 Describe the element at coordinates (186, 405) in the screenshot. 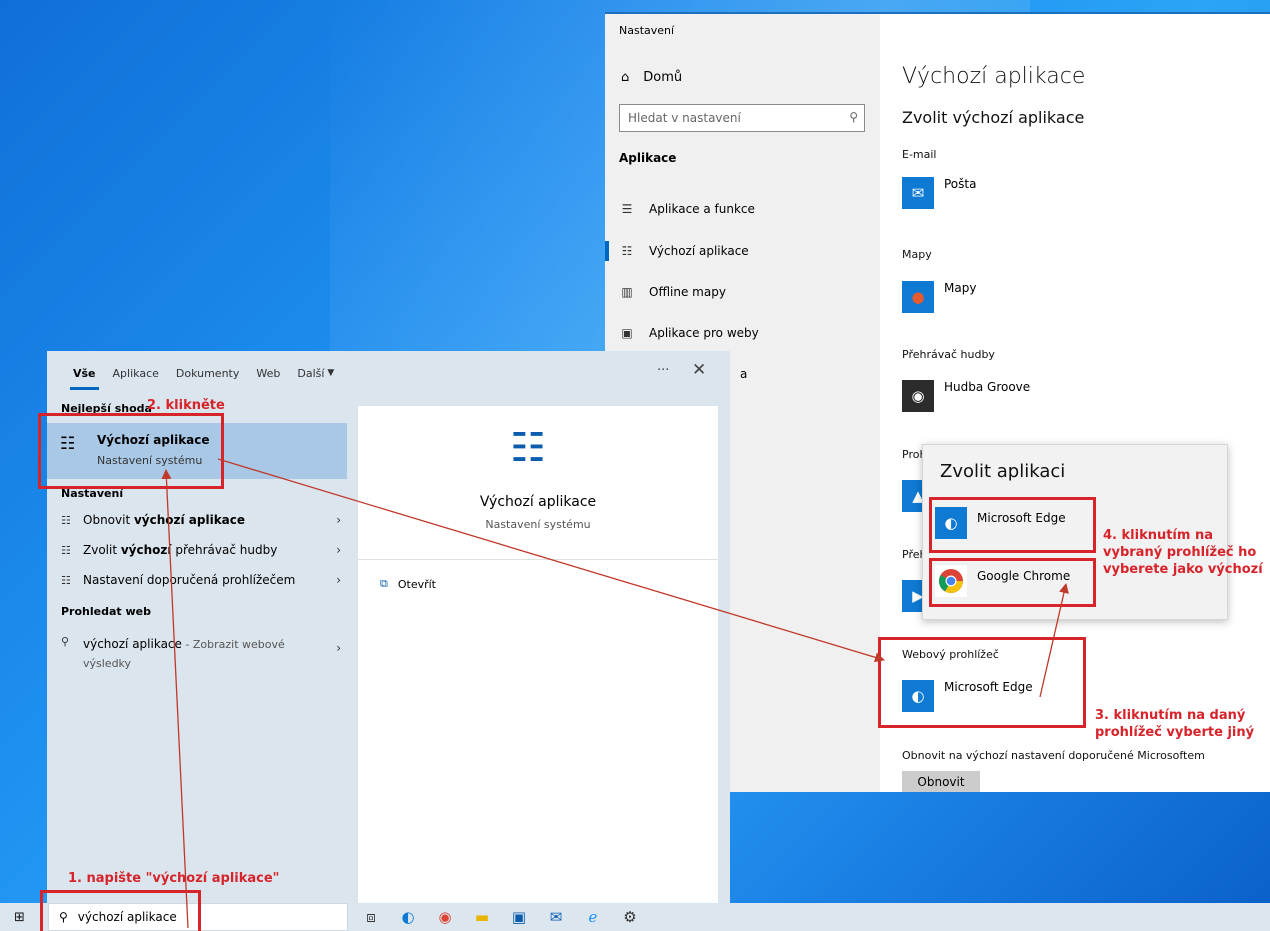

I see `annotation-step2: 2. klikněte` at that location.